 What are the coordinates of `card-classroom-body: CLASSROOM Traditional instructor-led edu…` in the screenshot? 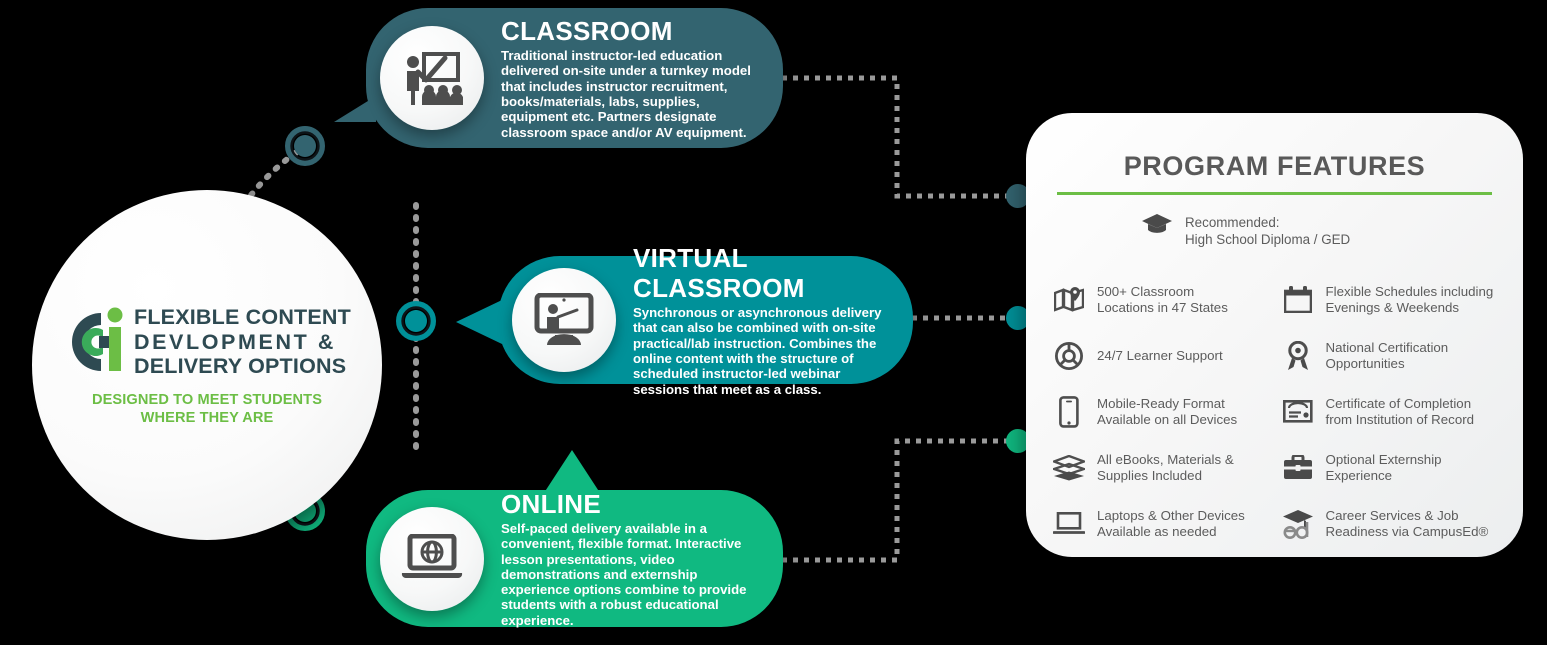 It's located at (633, 78).